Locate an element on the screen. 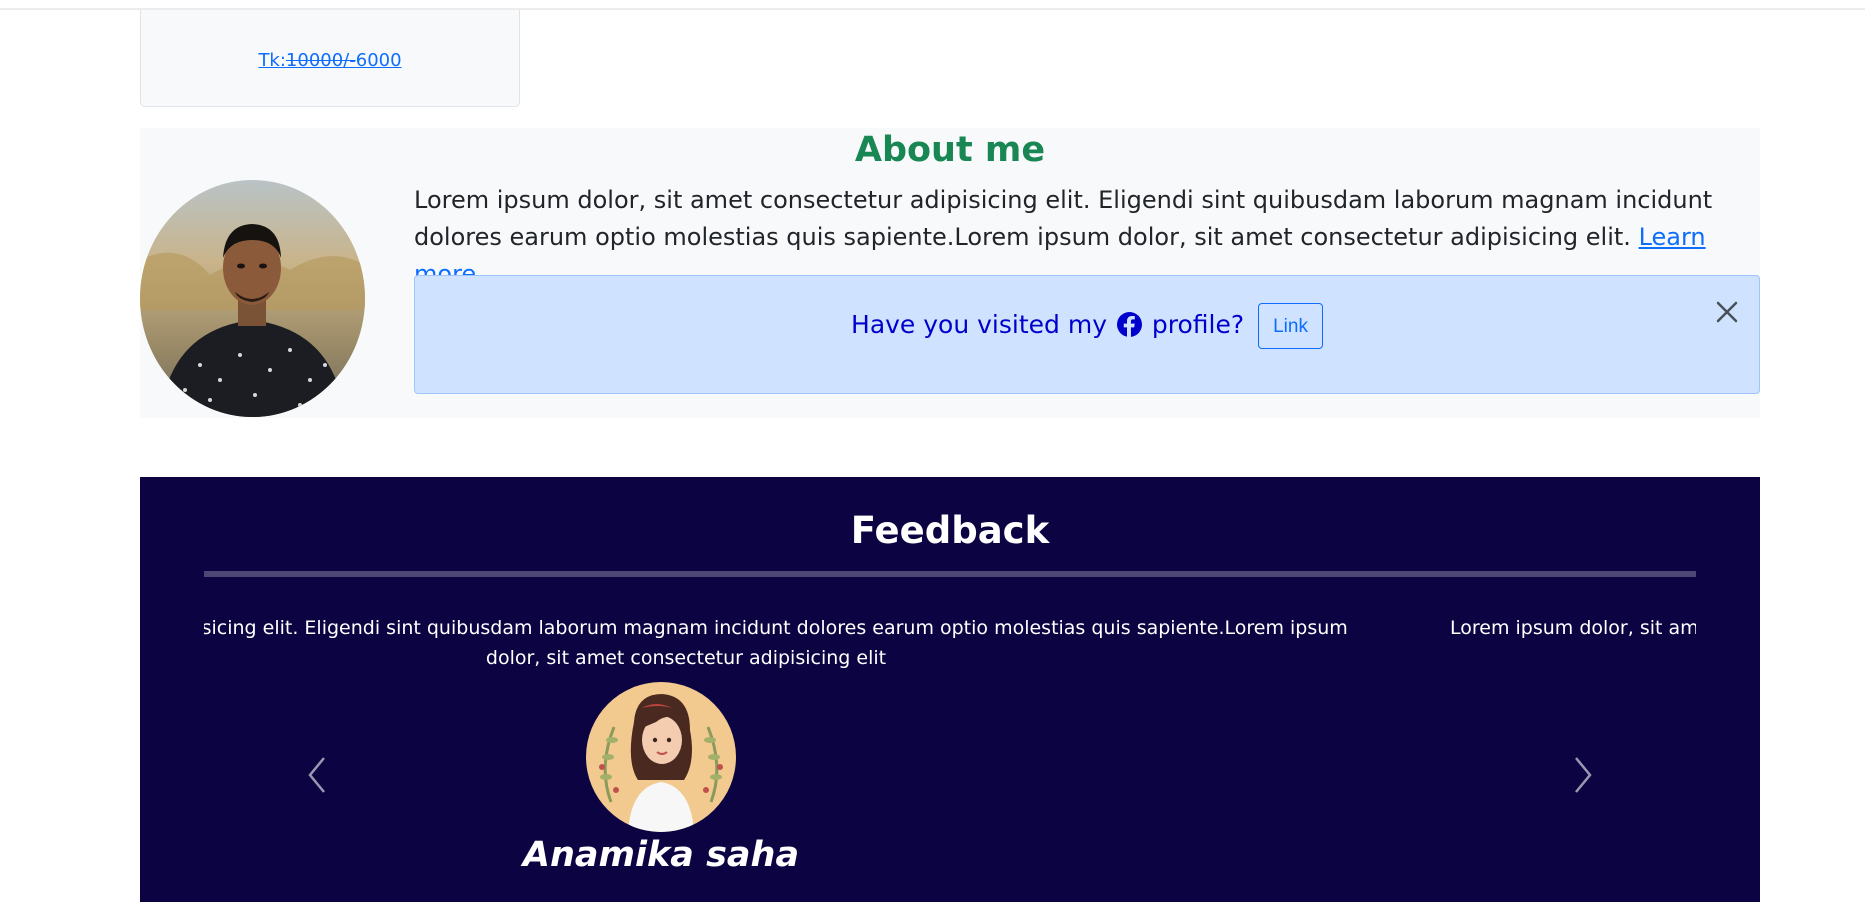 Image resolution: width=1865 pixels, height=902 pixels. facebook-alert: Have you visited my profile? Link is located at coordinates (1087, 334).